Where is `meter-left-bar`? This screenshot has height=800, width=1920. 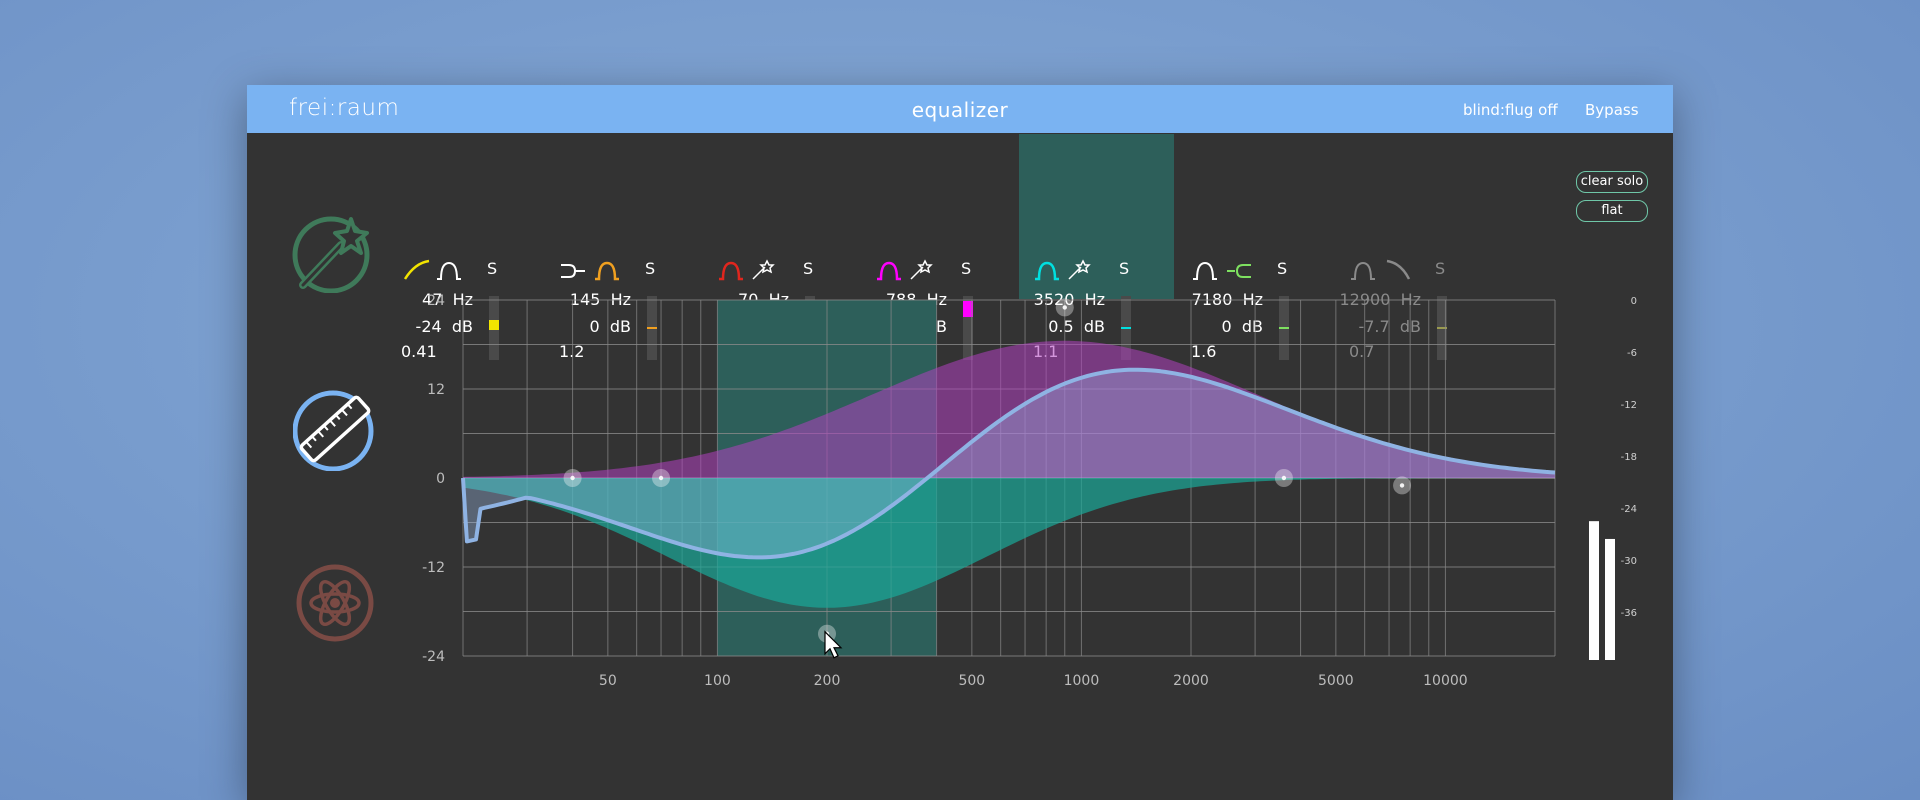
meter-left-bar is located at coordinates (1594, 590).